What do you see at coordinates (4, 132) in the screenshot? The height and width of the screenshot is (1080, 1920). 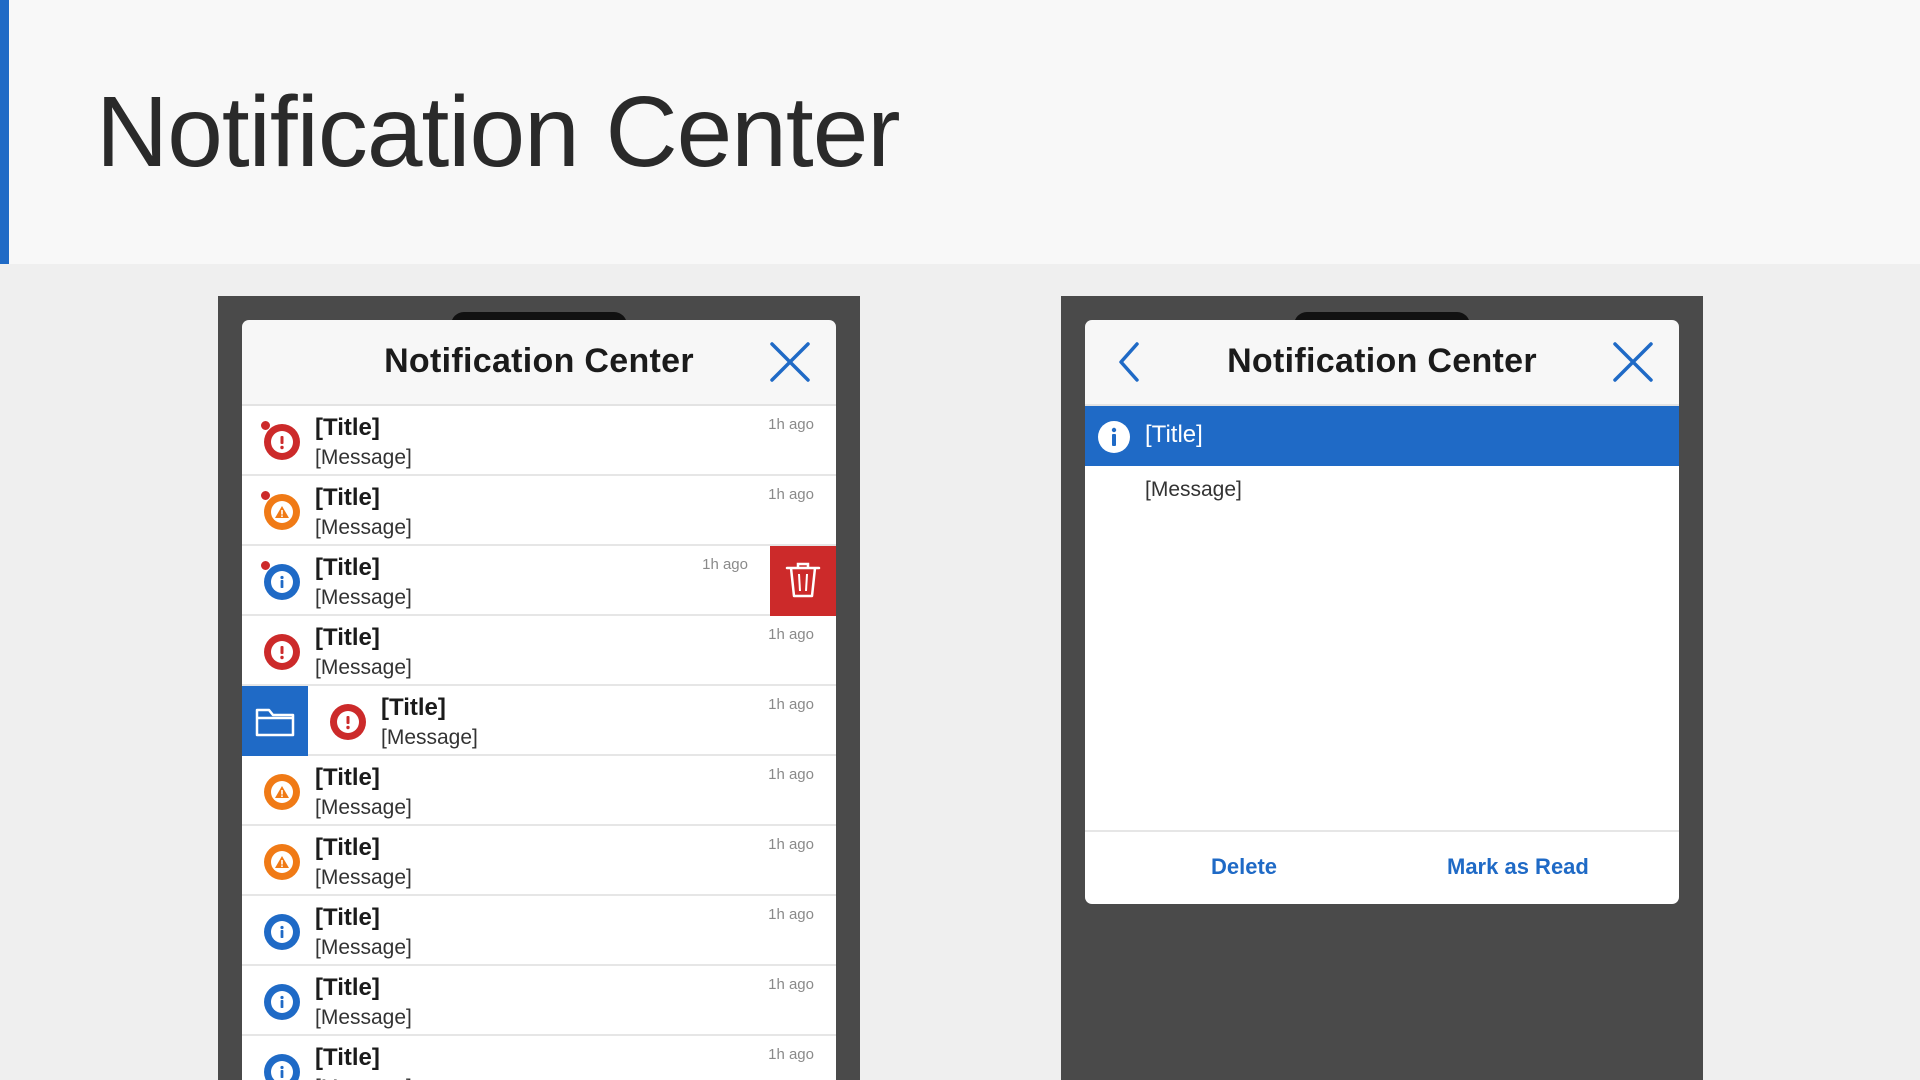 I see `banner-accent-bar` at bounding box center [4, 132].